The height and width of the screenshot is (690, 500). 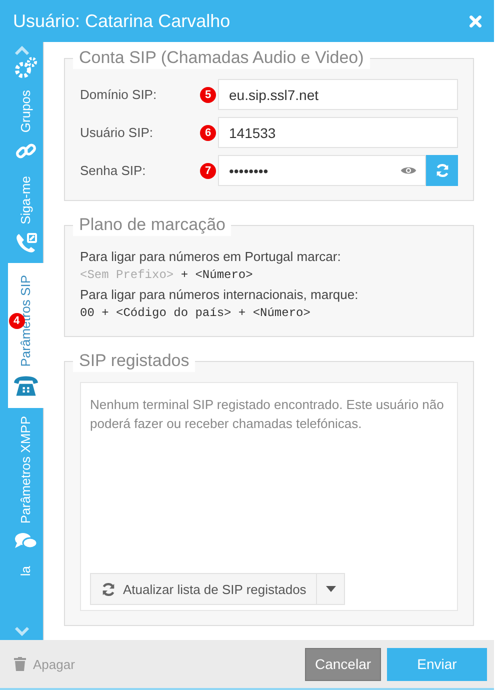 I want to click on sidebar-tab: la, so click(x=26, y=567).